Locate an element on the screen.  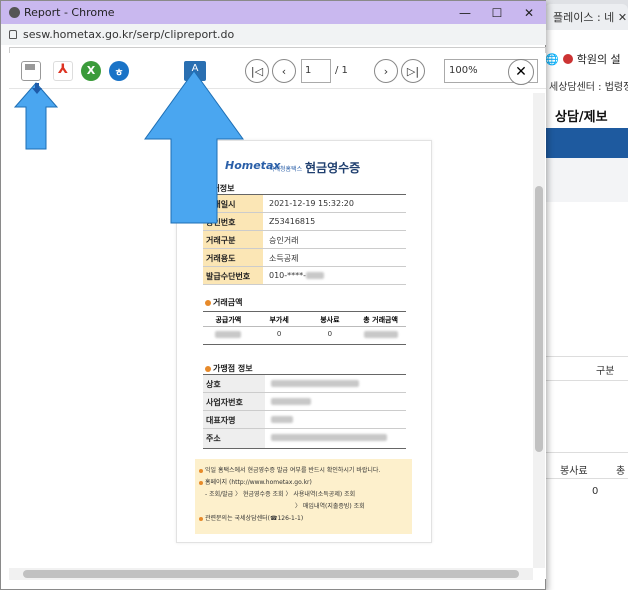
disk-label is located at coordinates (30, 67).